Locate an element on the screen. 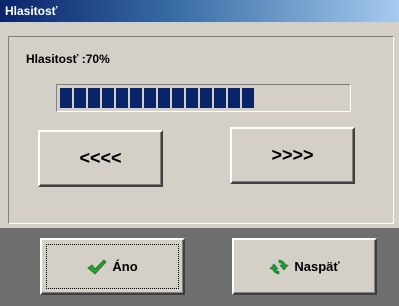 The height and width of the screenshot is (306, 399). volume-down-label: <<<< is located at coordinates (100, 158).